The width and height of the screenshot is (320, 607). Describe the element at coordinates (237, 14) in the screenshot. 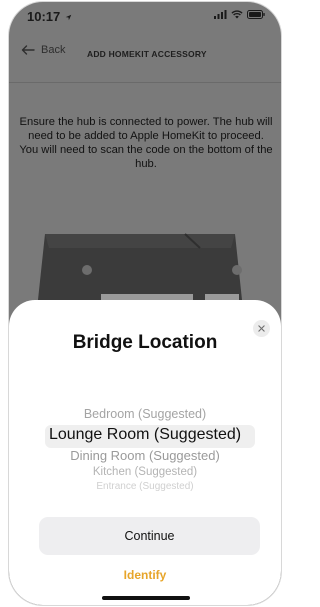

I see `wifi-icon` at that location.